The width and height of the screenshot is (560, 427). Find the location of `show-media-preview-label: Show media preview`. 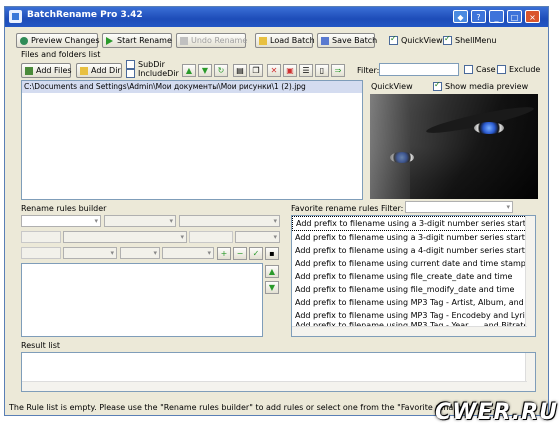

show-media-preview-label: Show media preview is located at coordinates (487, 86).